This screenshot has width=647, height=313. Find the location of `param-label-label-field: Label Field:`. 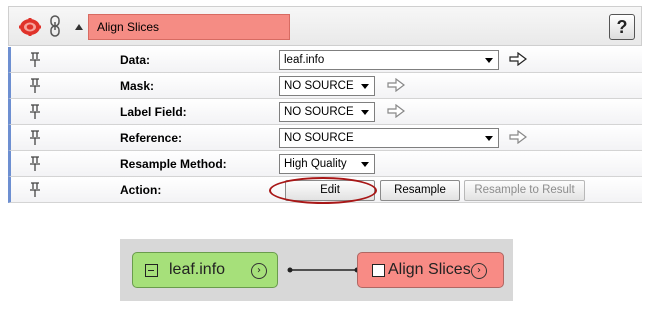

param-label-label-field: Label Field: is located at coordinates (153, 112).